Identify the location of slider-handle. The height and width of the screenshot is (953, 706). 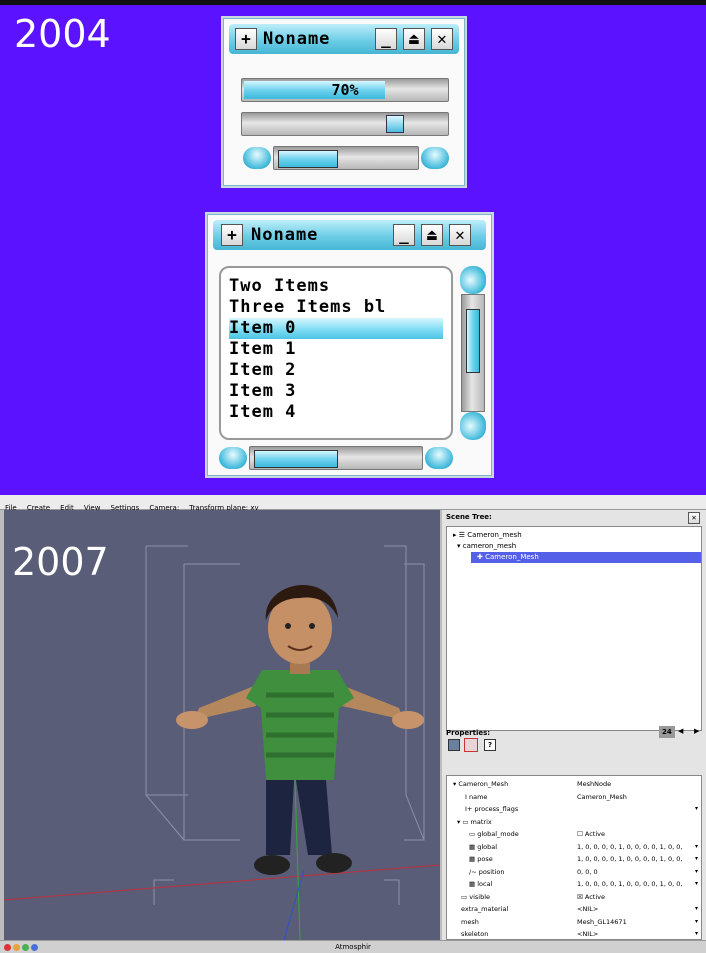
(394, 124).